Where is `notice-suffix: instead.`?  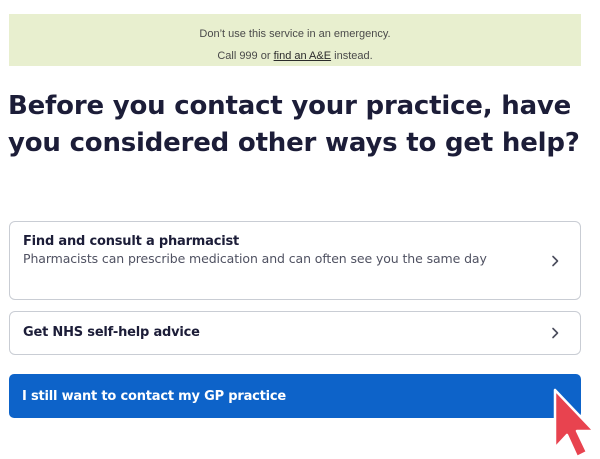 notice-suffix: instead. is located at coordinates (352, 56).